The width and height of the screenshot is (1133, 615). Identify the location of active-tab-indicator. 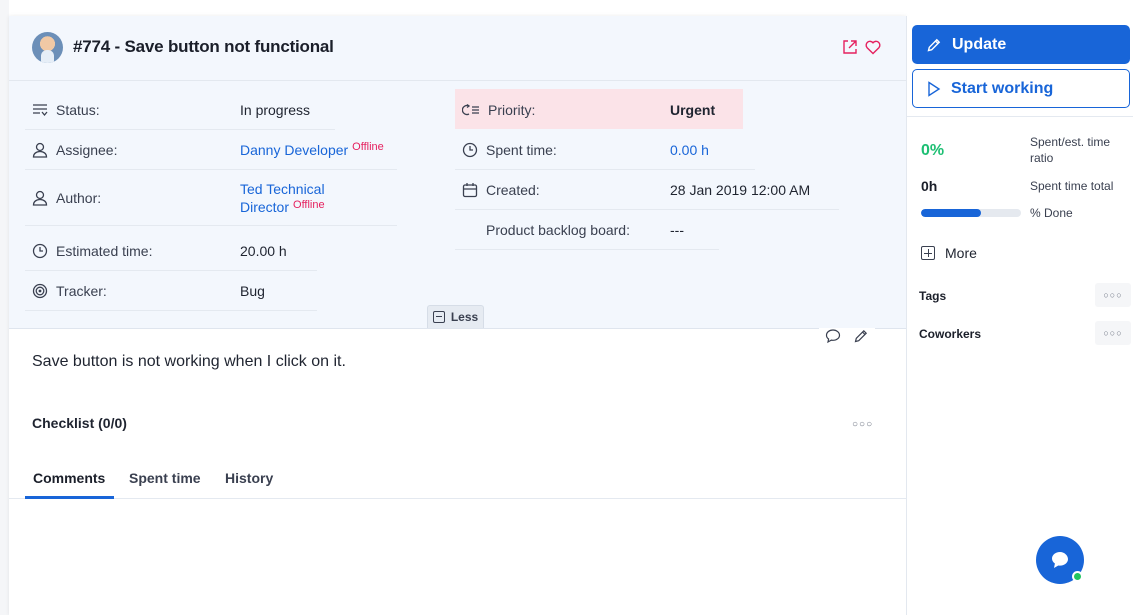
(69, 497).